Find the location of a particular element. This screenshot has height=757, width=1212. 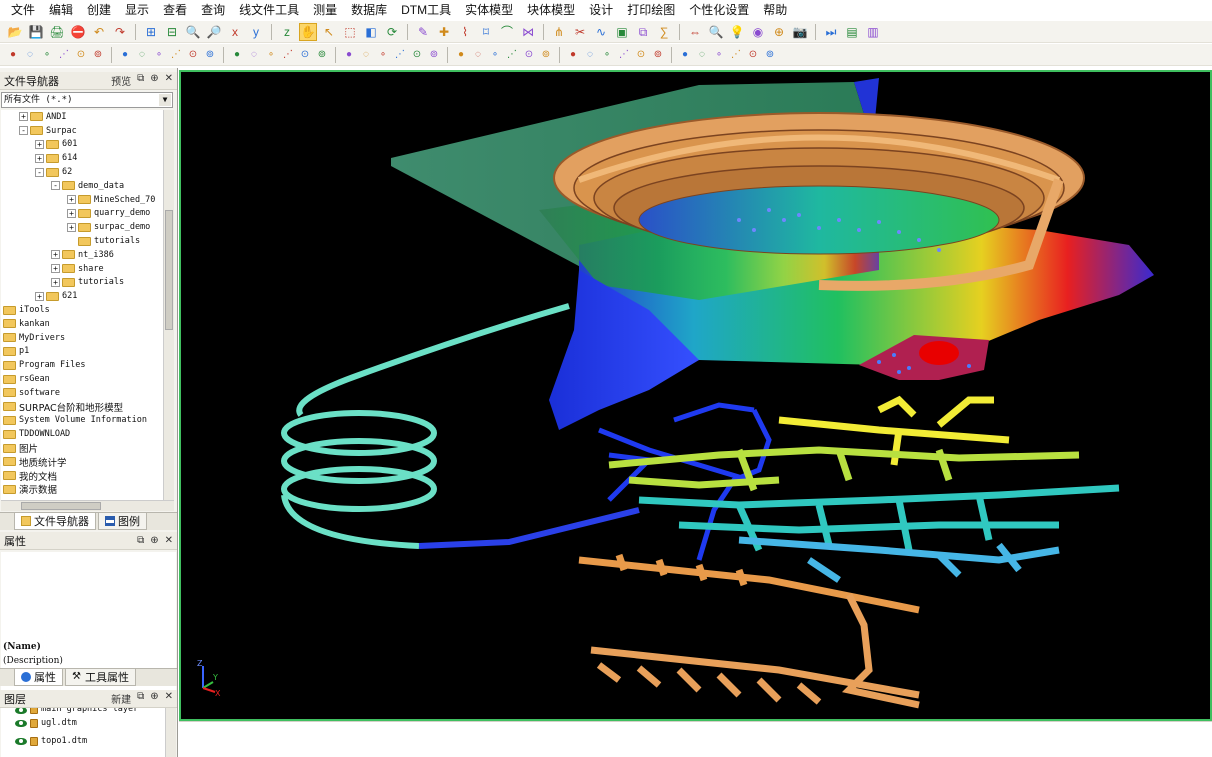

calc-icon: ∑ is located at coordinates (664, 32).